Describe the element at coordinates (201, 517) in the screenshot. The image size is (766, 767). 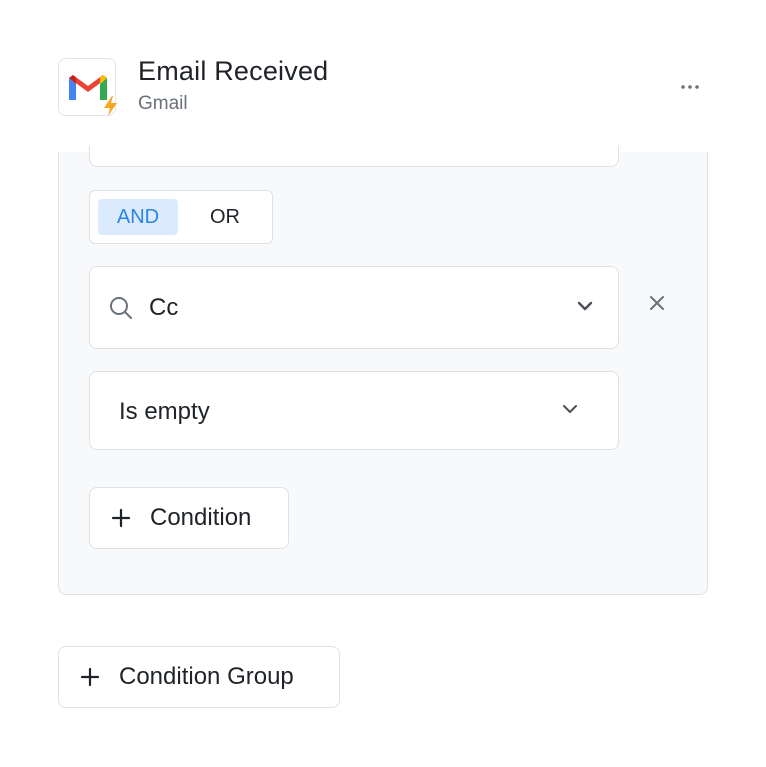
I see `add-condition-label: Condition` at that location.